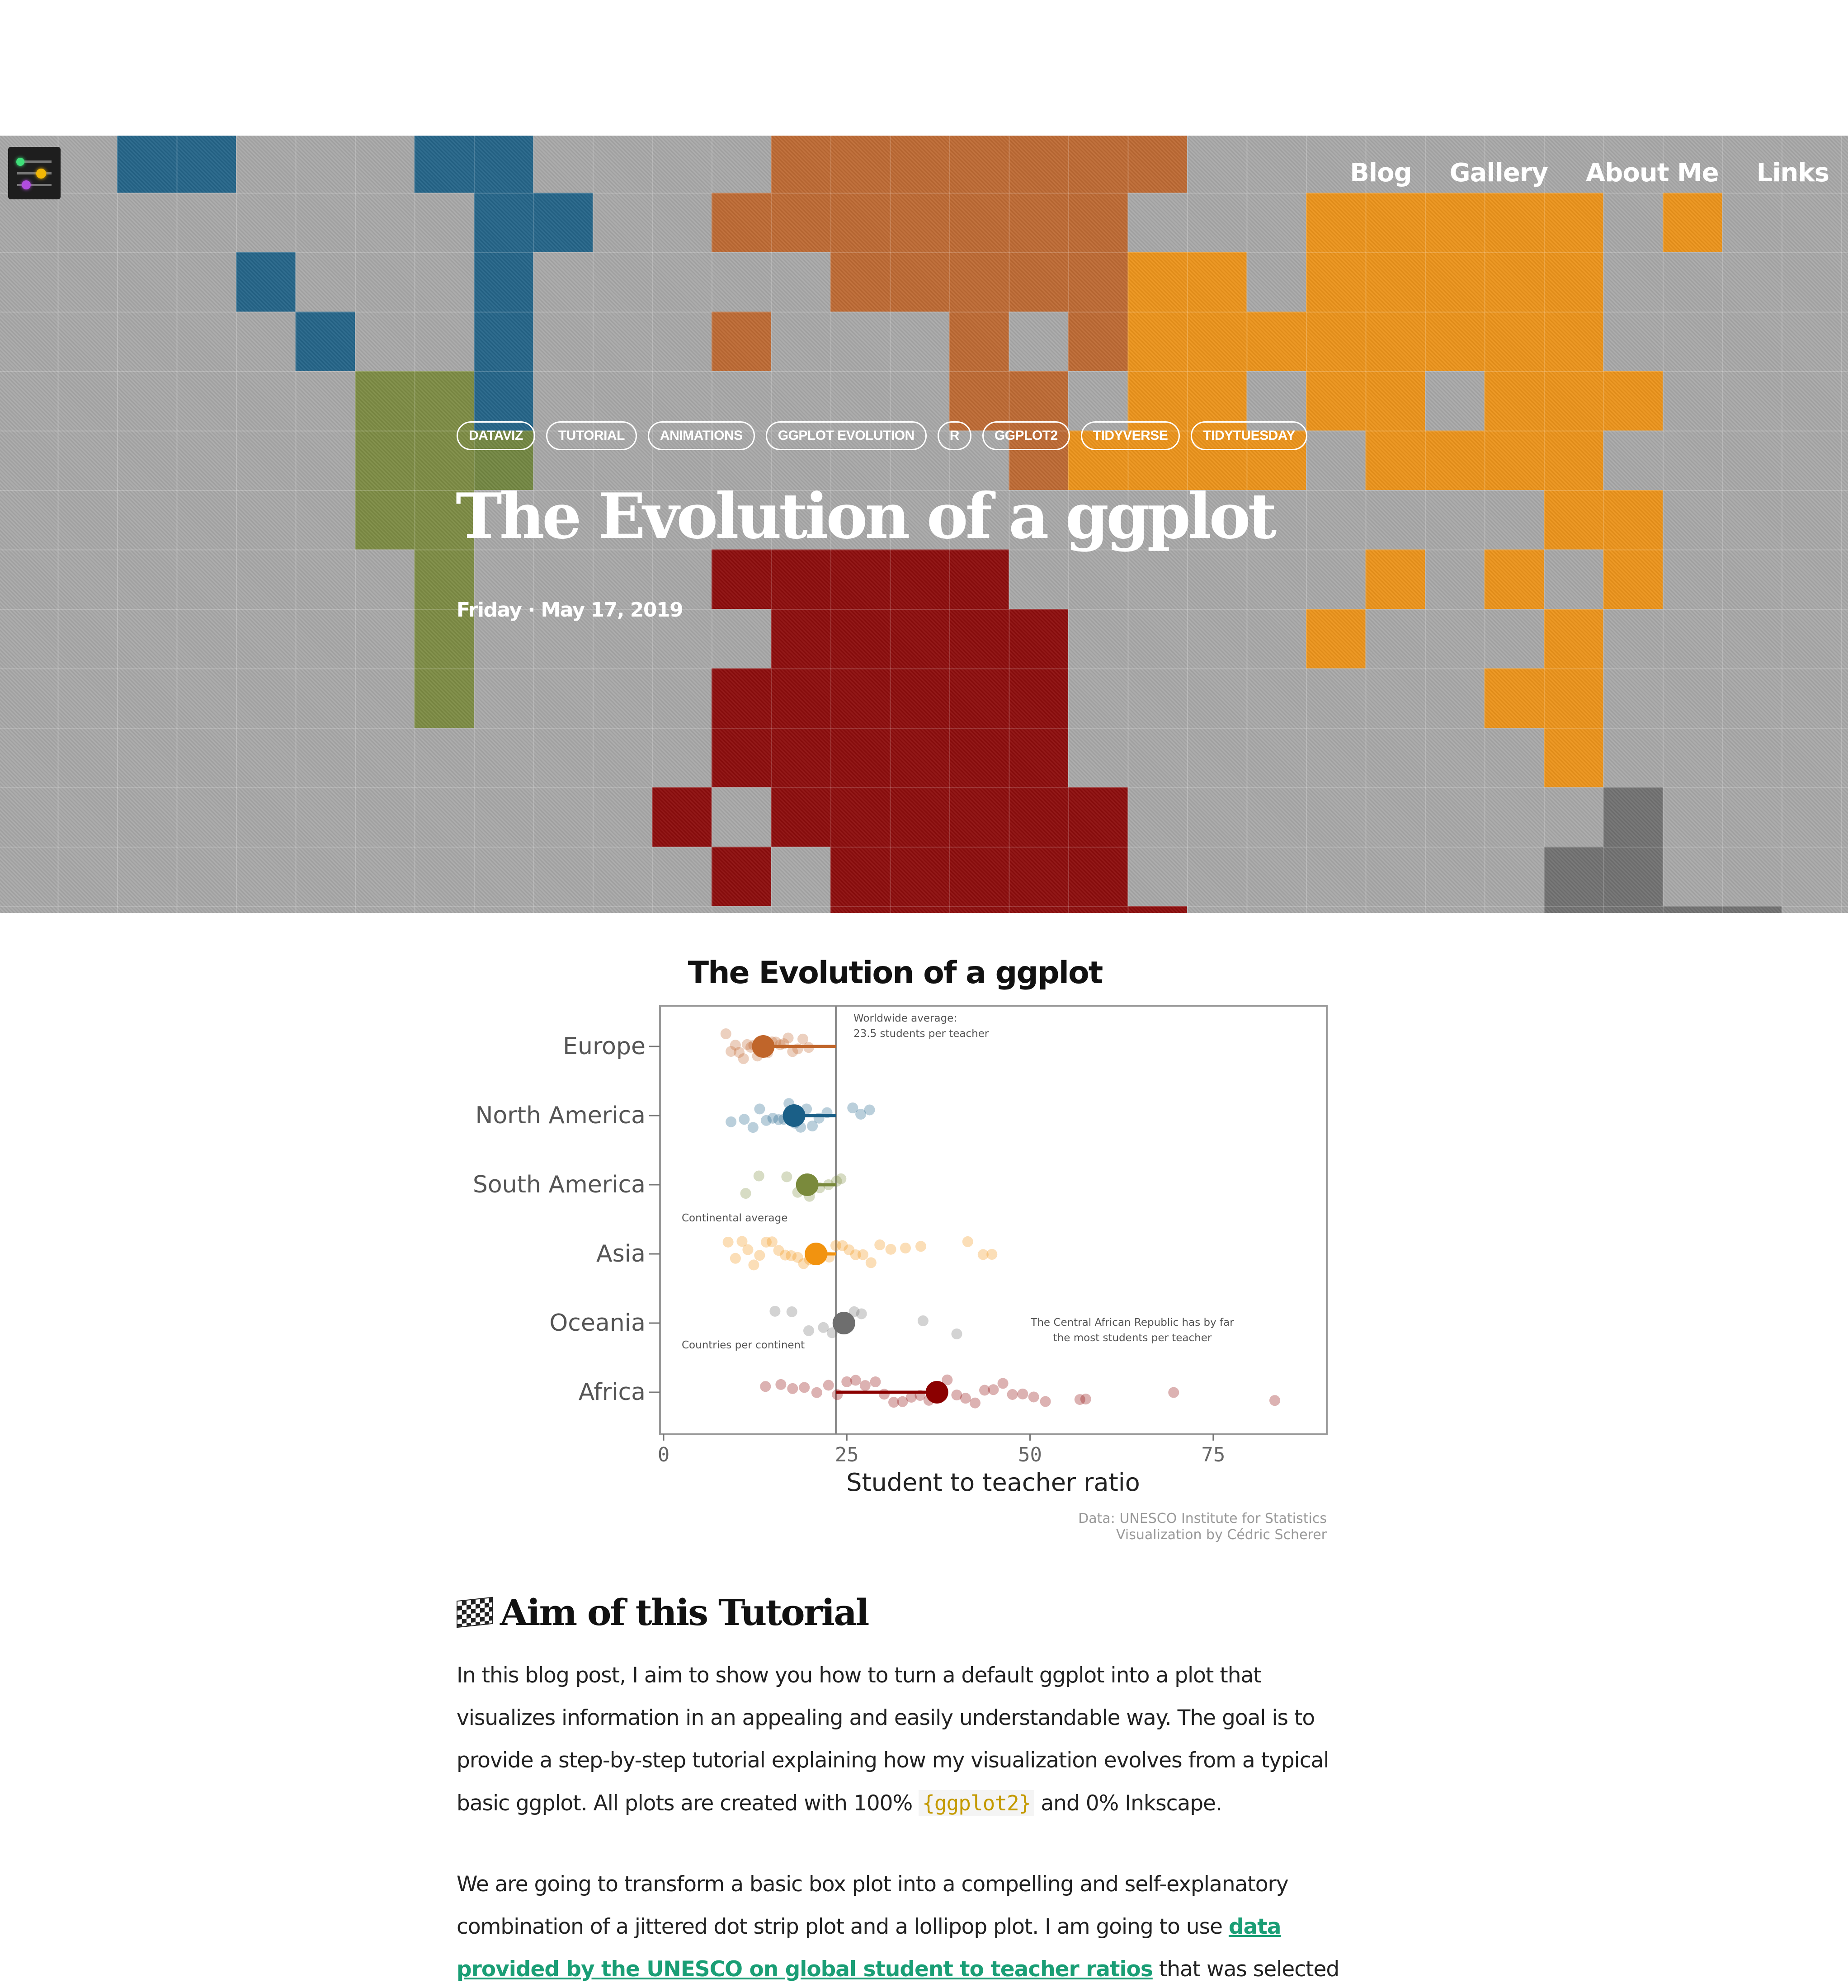 This screenshot has height=1988, width=1848. Describe the element at coordinates (954, 435) in the screenshot. I see `tag-r: R` at that location.